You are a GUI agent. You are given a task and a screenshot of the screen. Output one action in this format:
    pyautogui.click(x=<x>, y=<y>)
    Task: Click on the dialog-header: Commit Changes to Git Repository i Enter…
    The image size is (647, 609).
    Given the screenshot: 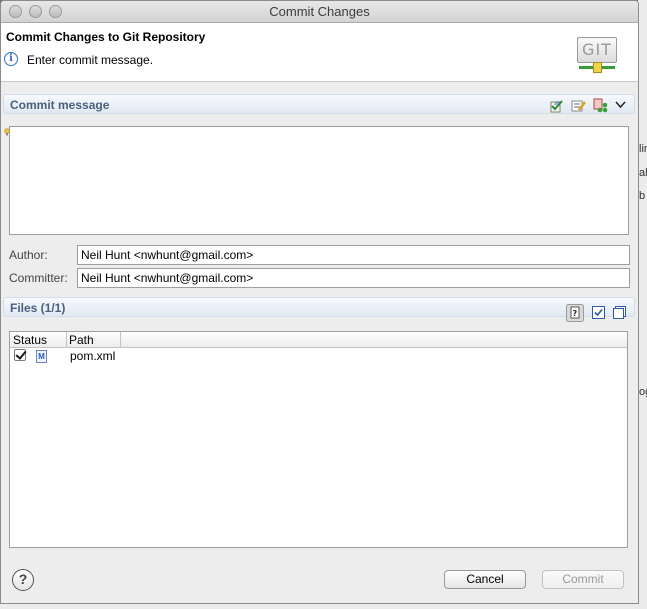 What is the action you would take?
    pyautogui.click(x=319, y=52)
    